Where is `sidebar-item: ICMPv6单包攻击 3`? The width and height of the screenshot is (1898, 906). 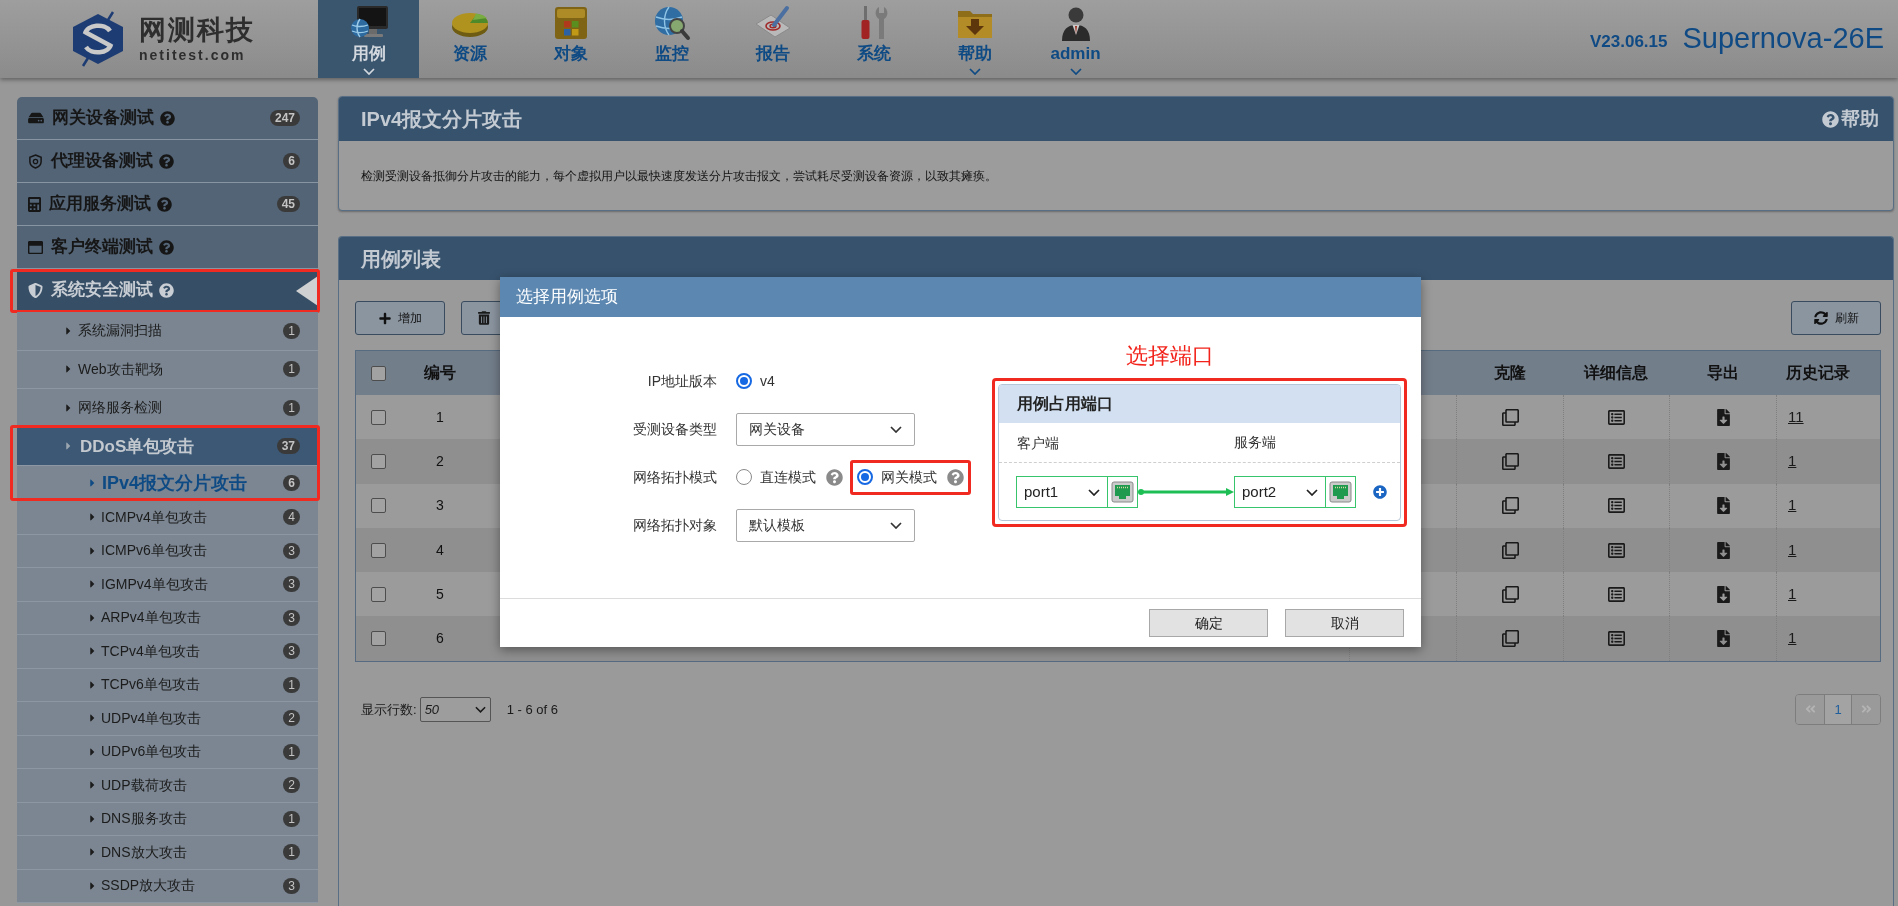 sidebar-item: ICMPv6单包攻击 3 is located at coordinates (167, 551).